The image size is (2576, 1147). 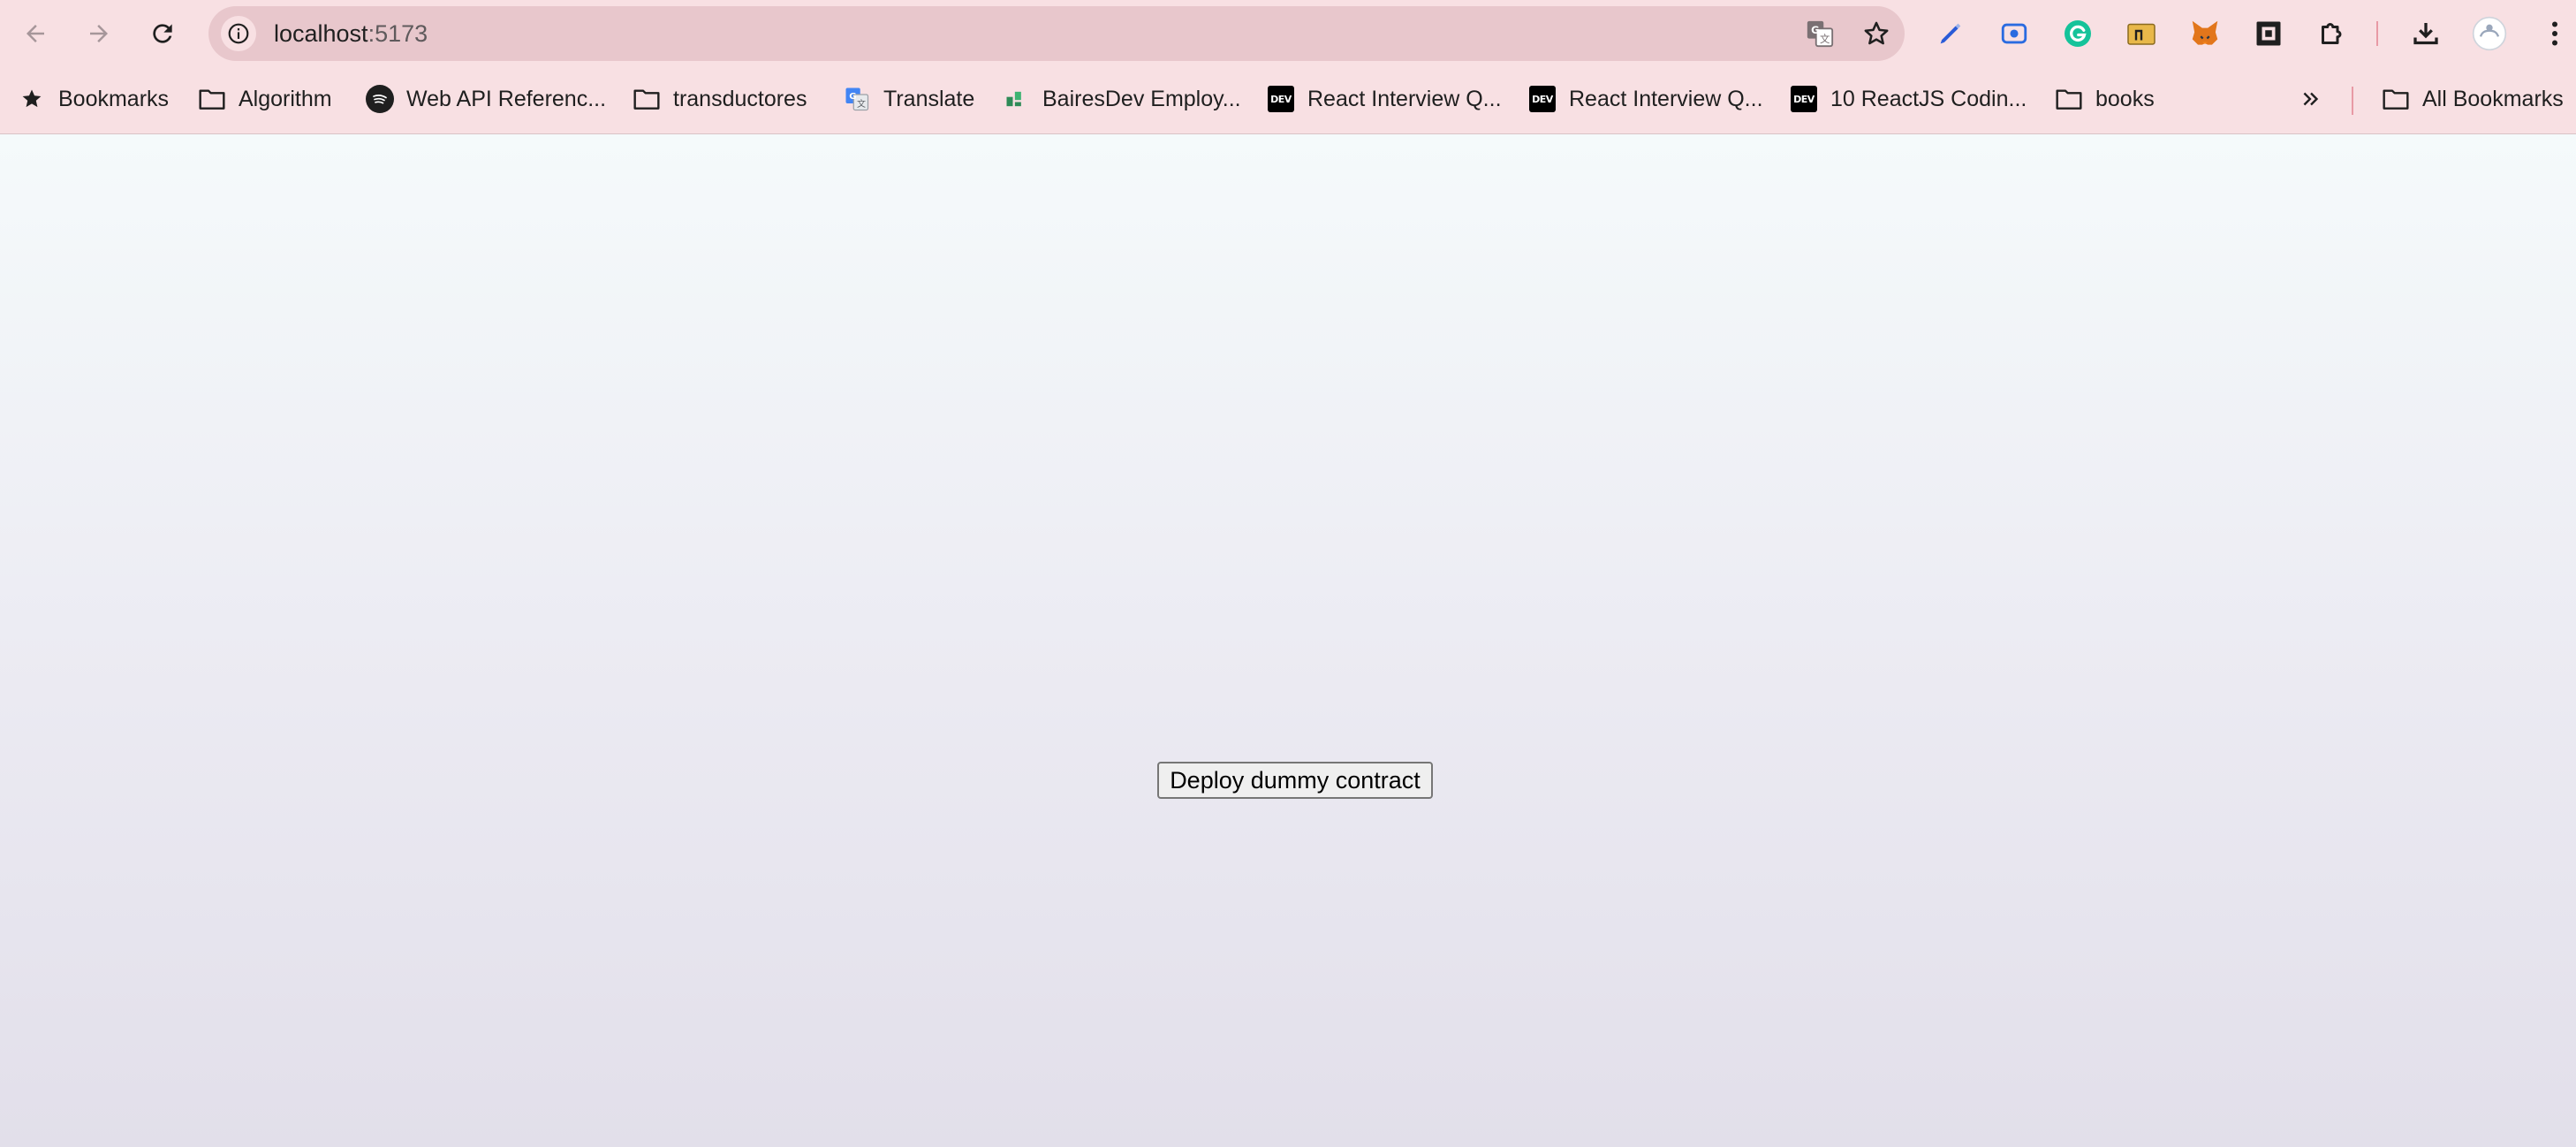 I want to click on extension-folder-button, so click(x=2141, y=33).